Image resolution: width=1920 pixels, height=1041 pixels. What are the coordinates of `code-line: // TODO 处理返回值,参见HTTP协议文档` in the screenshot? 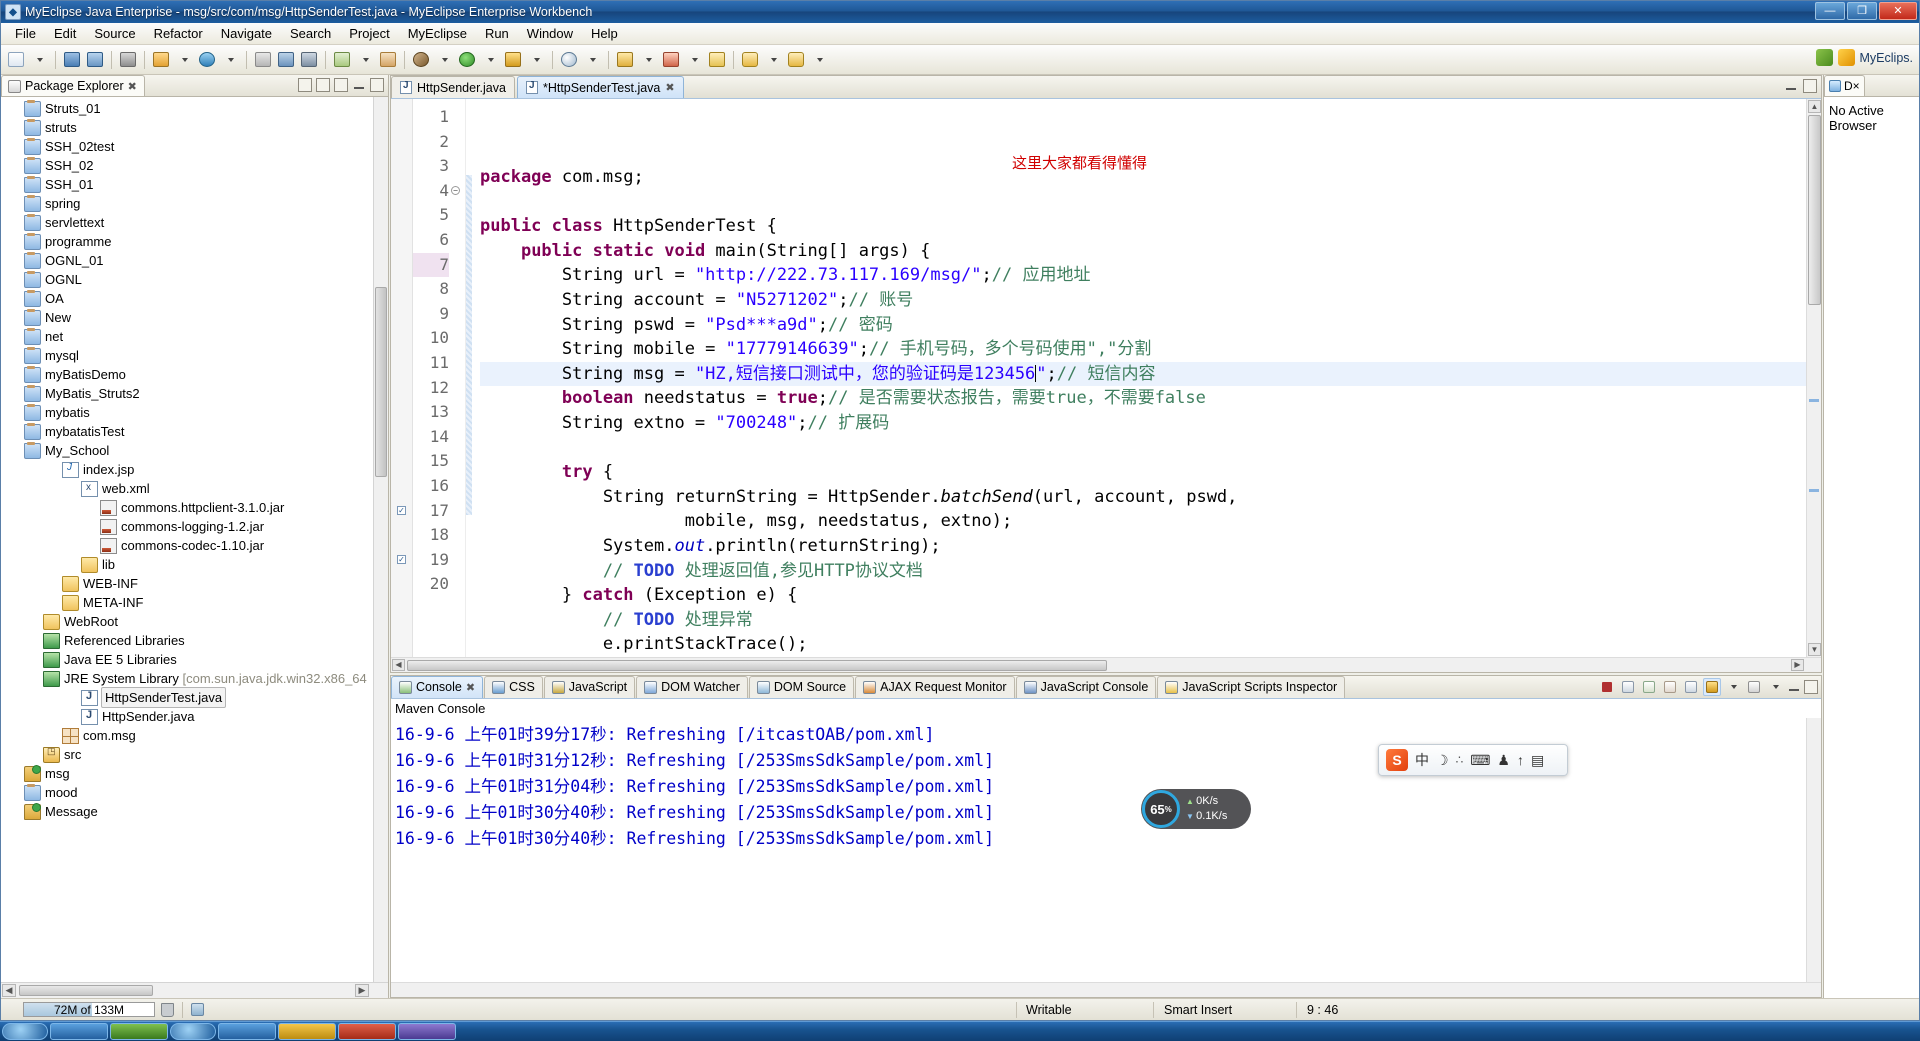 It's located at (1150, 571).